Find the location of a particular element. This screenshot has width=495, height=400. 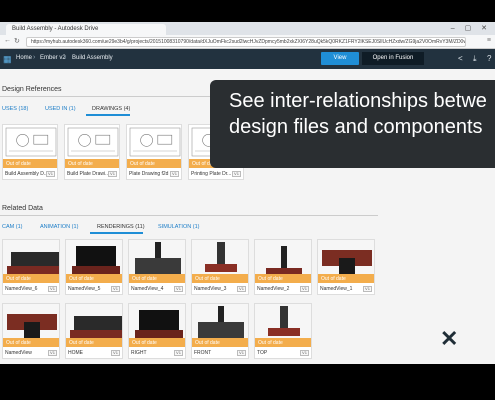

card-title: NamedView_2 is located at coordinates (273, 289).